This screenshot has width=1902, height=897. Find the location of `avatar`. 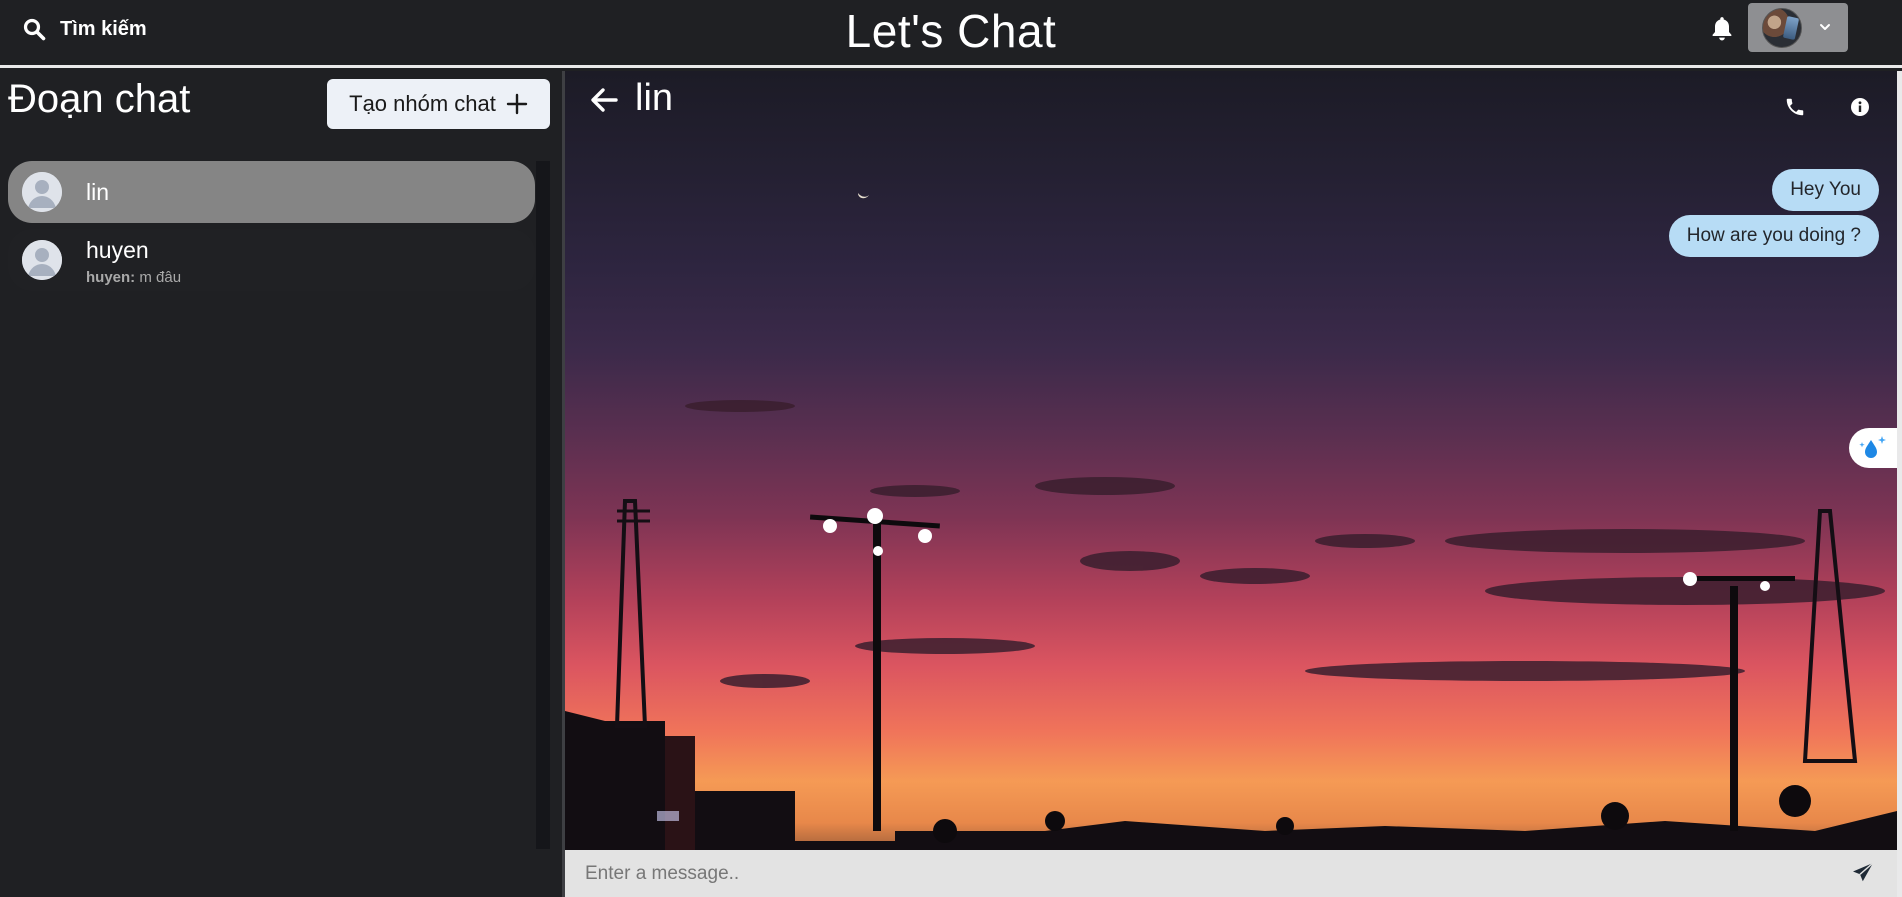

avatar is located at coordinates (1782, 28).